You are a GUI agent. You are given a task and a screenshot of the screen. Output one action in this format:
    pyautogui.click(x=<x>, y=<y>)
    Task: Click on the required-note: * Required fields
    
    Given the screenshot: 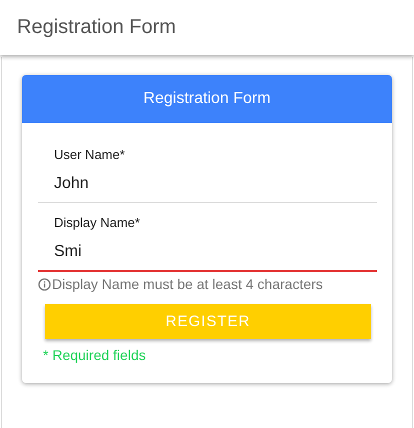 What is the action you would take?
    pyautogui.click(x=95, y=355)
    